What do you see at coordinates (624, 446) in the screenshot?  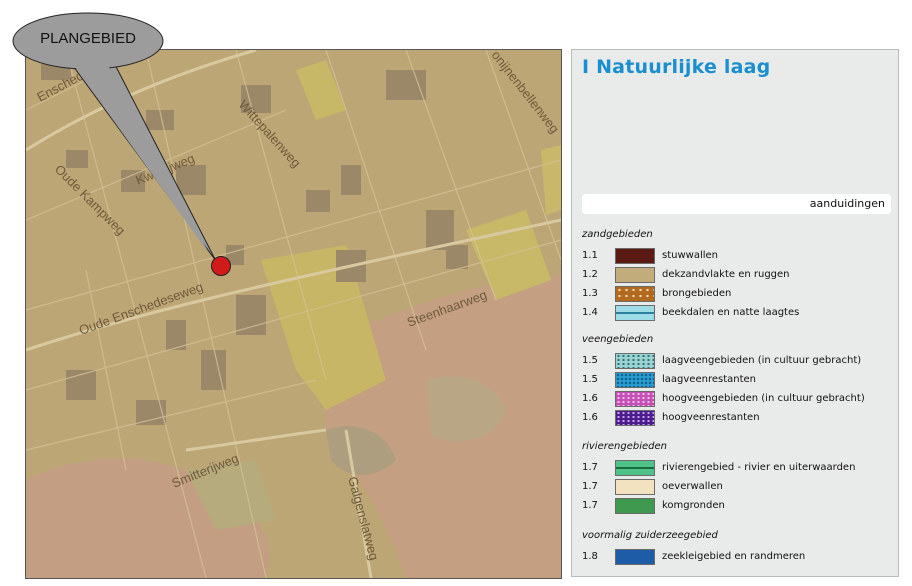 I see `legend-group-title: rivierengebieden` at bounding box center [624, 446].